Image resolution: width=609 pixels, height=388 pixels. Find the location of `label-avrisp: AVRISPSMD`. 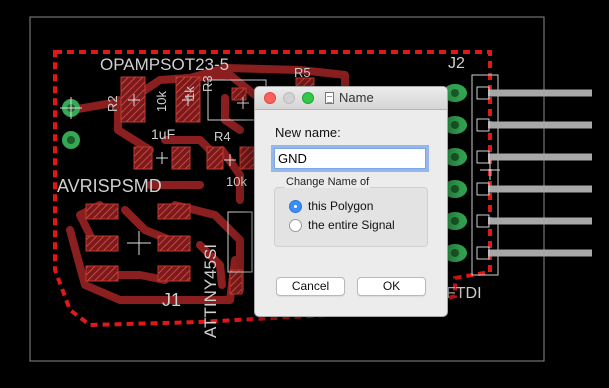

label-avrisp: AVRISPSMD is located at coordinates (109, 186).